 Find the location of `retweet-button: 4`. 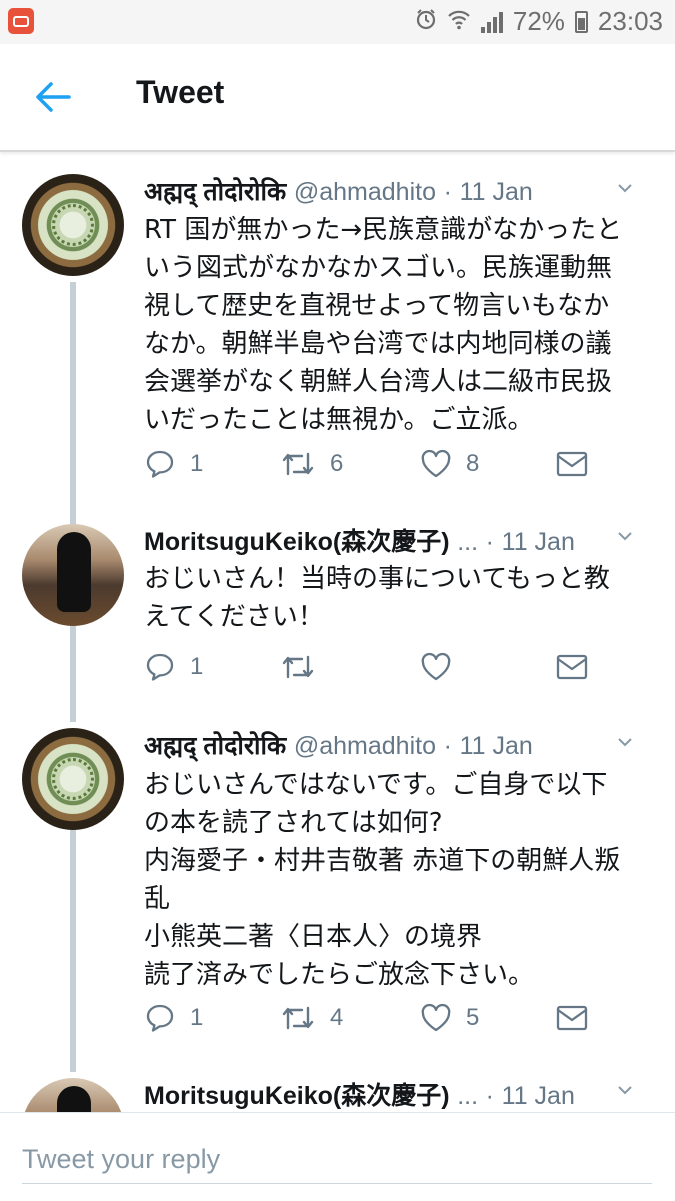

retweet-button: 4 is located at coordinates (311, 1018).